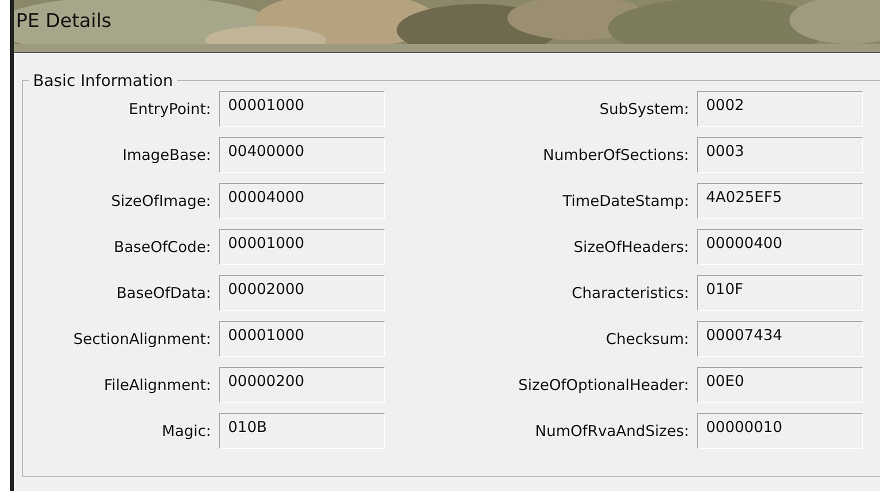 This screenshot has width=880, height=491. What do you see at coordinates (629, 293) in the screenshot?
I see `field-label: Characteristics:` at bounding box center [629, 293].